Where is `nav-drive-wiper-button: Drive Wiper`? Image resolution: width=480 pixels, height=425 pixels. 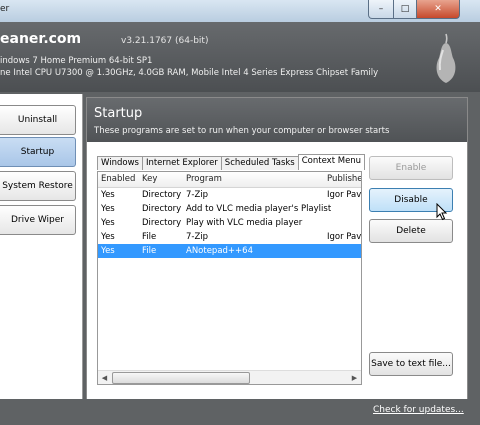
nav-drive-wiper-button: Drive Wiper is located at coordinates (38, 220).